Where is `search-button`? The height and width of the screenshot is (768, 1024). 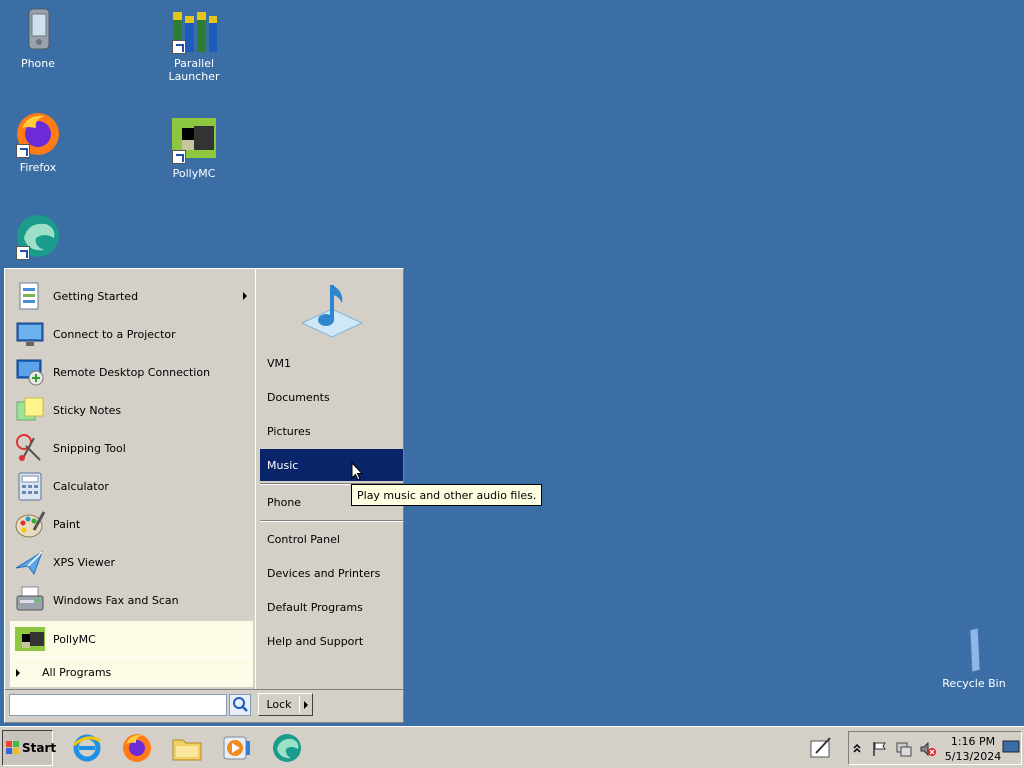
search-button is located at coordinates (240, 705).